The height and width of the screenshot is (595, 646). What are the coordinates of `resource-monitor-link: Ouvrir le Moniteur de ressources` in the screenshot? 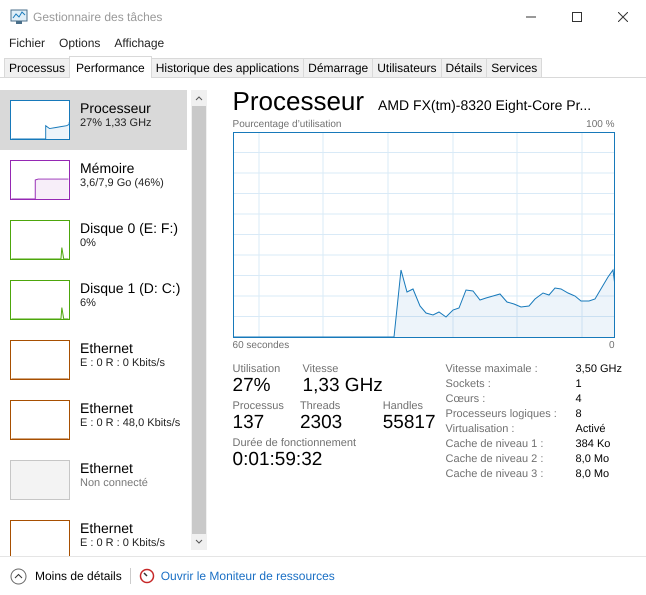 It's located at (236, 576).